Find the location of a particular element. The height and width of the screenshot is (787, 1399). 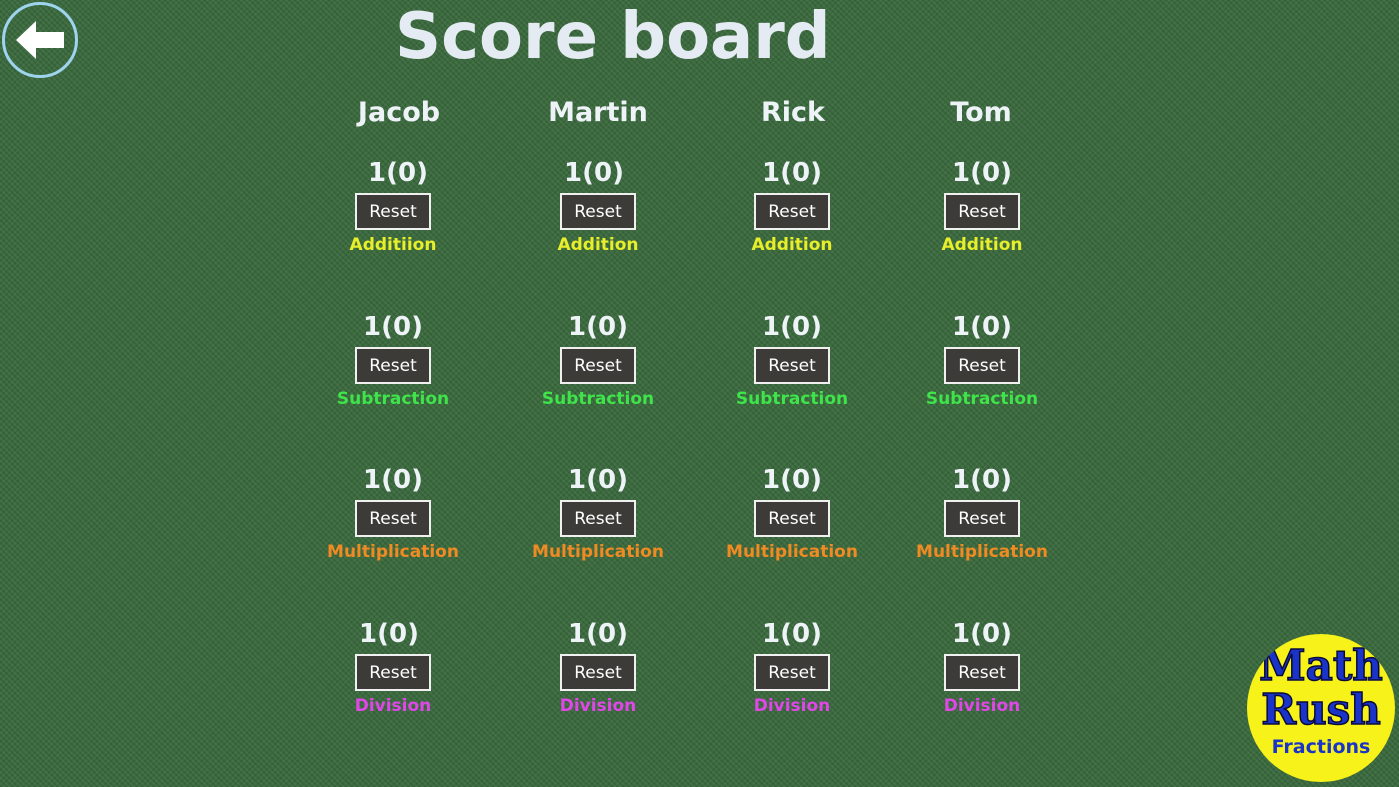

score-cell-jacob-subtraction: 1(0) Reset Subtraction is located at coordinates (393, 368).